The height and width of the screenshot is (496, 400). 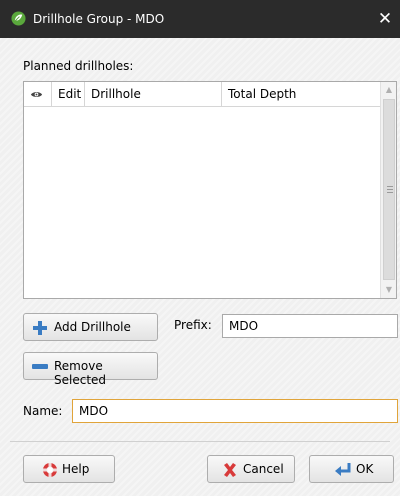 What do you see at coordinates (40, 366) in the screenshot?
I see `minus-icon` at bounding box center [40, 366].